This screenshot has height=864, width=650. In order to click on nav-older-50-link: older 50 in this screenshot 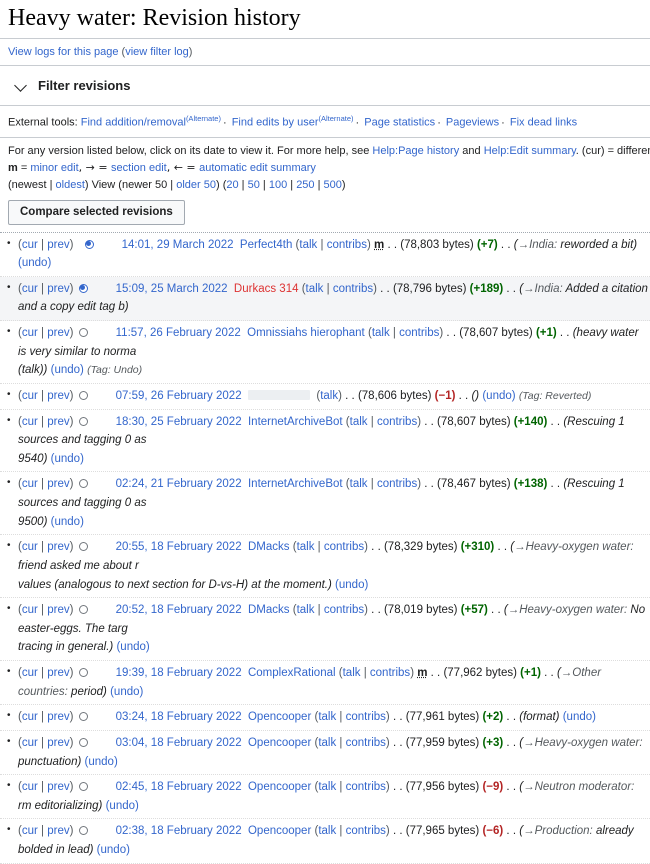, I will do `click(196, 185)`.